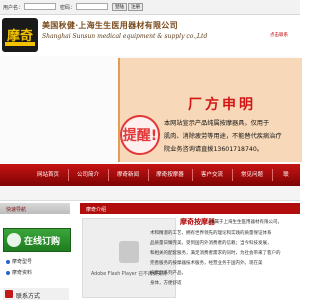 The width and height of the screenshot is (320, 300). Describe the element at coordinates (96, 210) in the screenshot. I see `intro-section-title: 摩奇介绍` at that location.